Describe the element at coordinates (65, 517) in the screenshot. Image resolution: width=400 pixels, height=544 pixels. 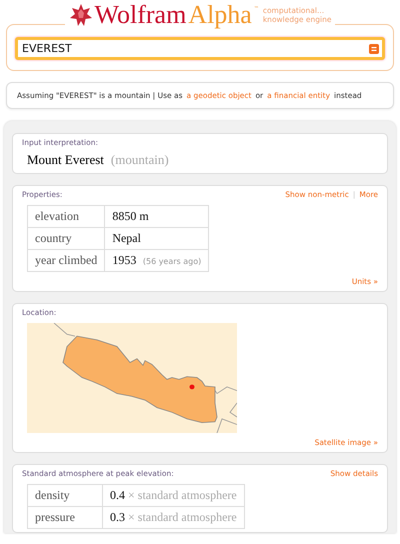
I see `table-cell: pressure` at that location.